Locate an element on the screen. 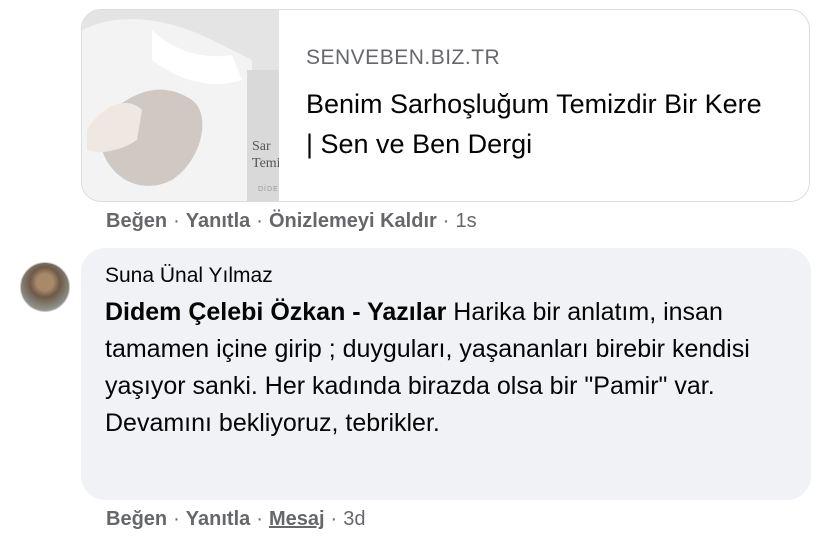  top-divider is located at coordinates (413, 4).